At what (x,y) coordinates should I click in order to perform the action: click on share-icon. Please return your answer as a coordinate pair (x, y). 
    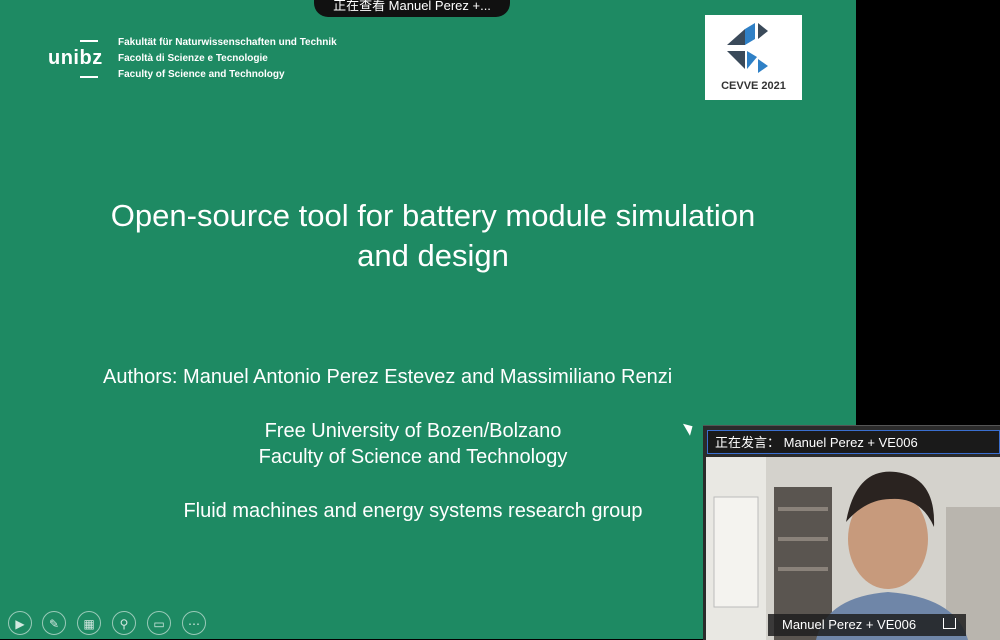
    Looking at the image, I should click on (949, 623).